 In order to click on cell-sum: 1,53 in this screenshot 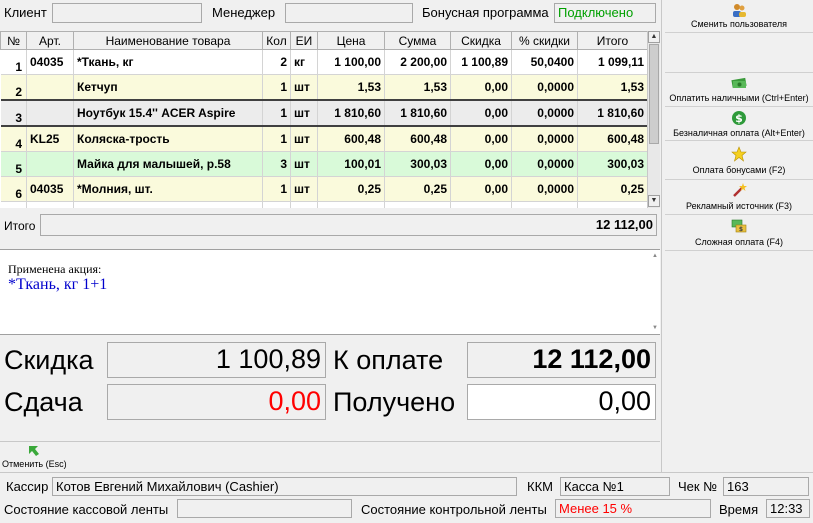, I will do `click(417, 87)`.